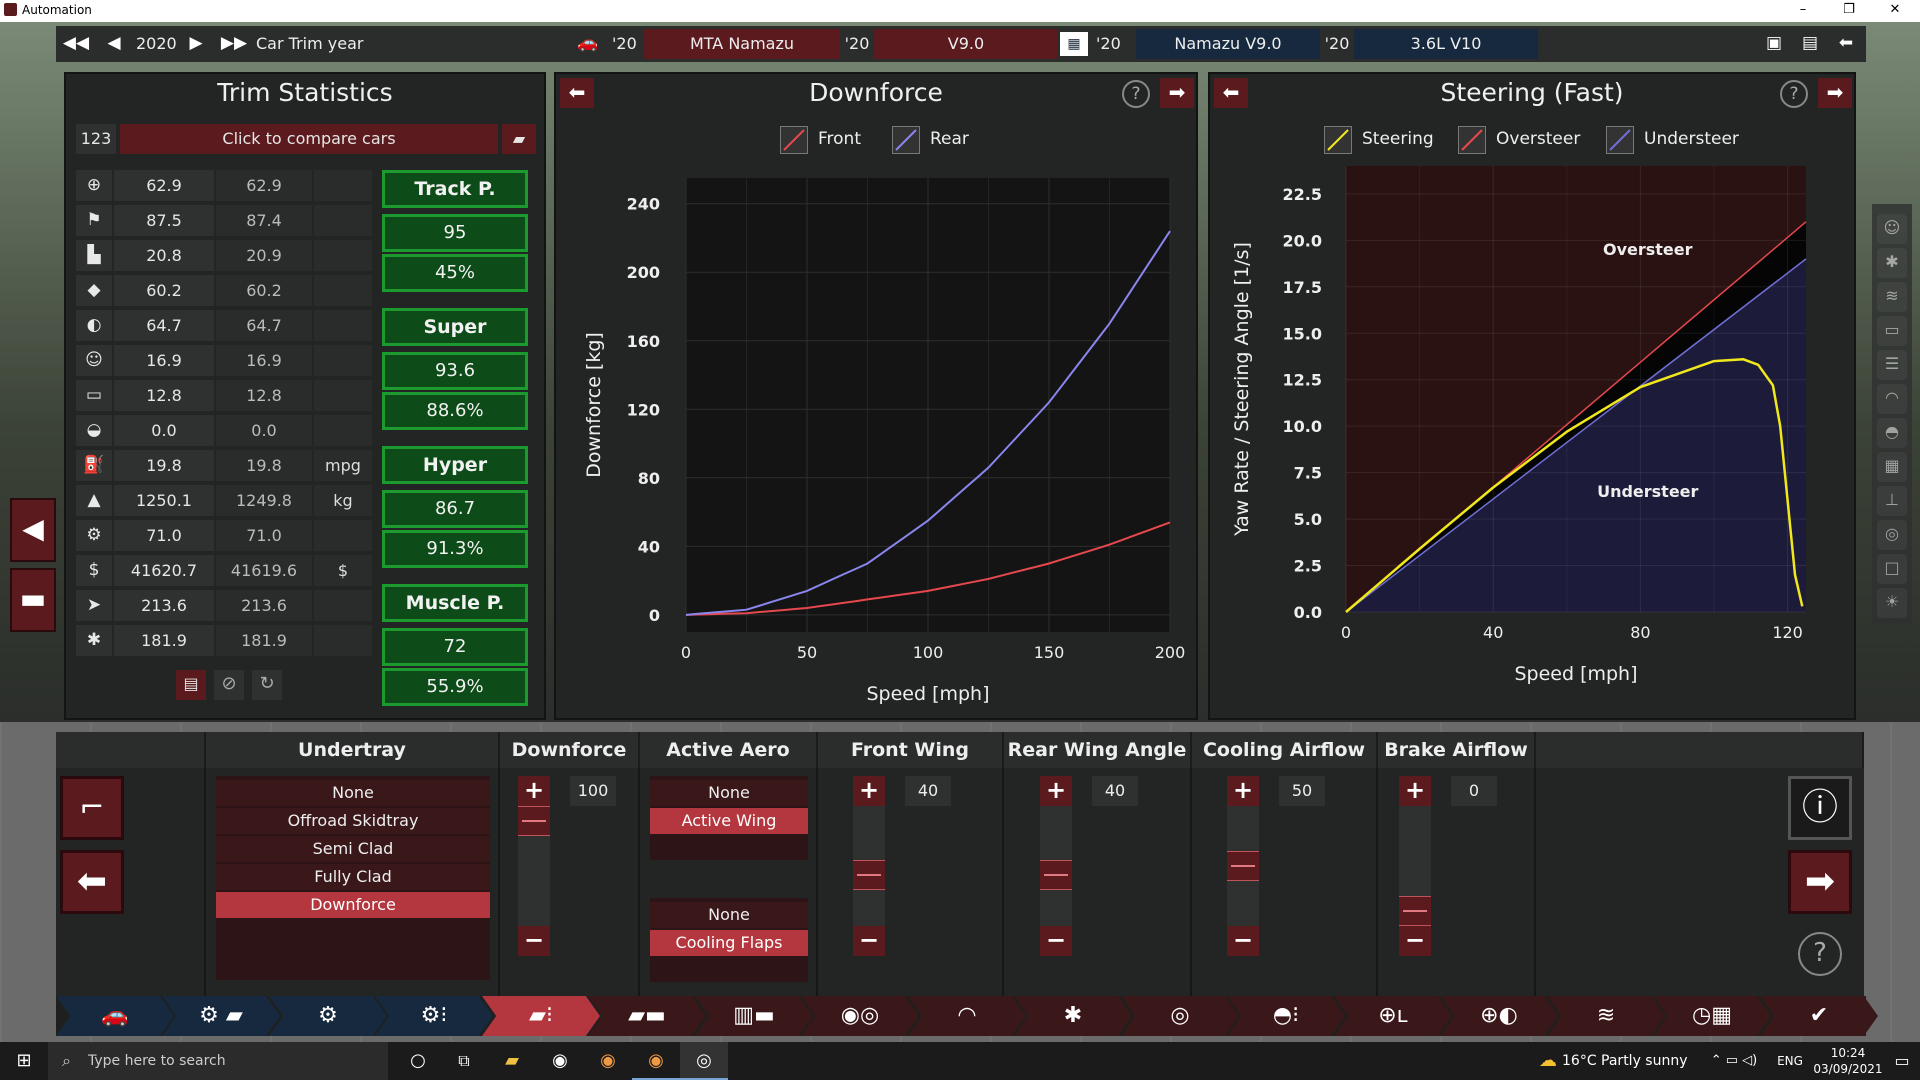 The height and width of the screenshot is (1080, 1920). I want to click on drivetrain-stage-icon: ◉◎, so click(860, 1016).